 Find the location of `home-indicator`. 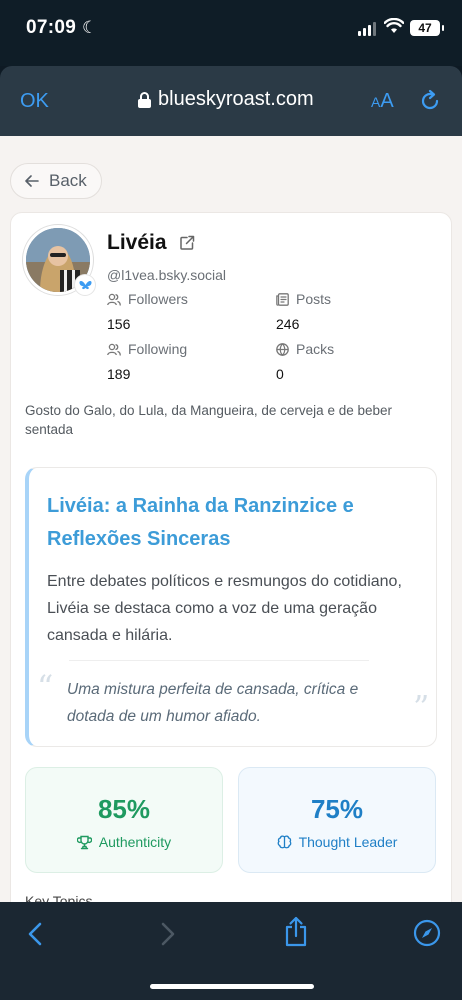

home-indicator is located at coordinates (232, 986).